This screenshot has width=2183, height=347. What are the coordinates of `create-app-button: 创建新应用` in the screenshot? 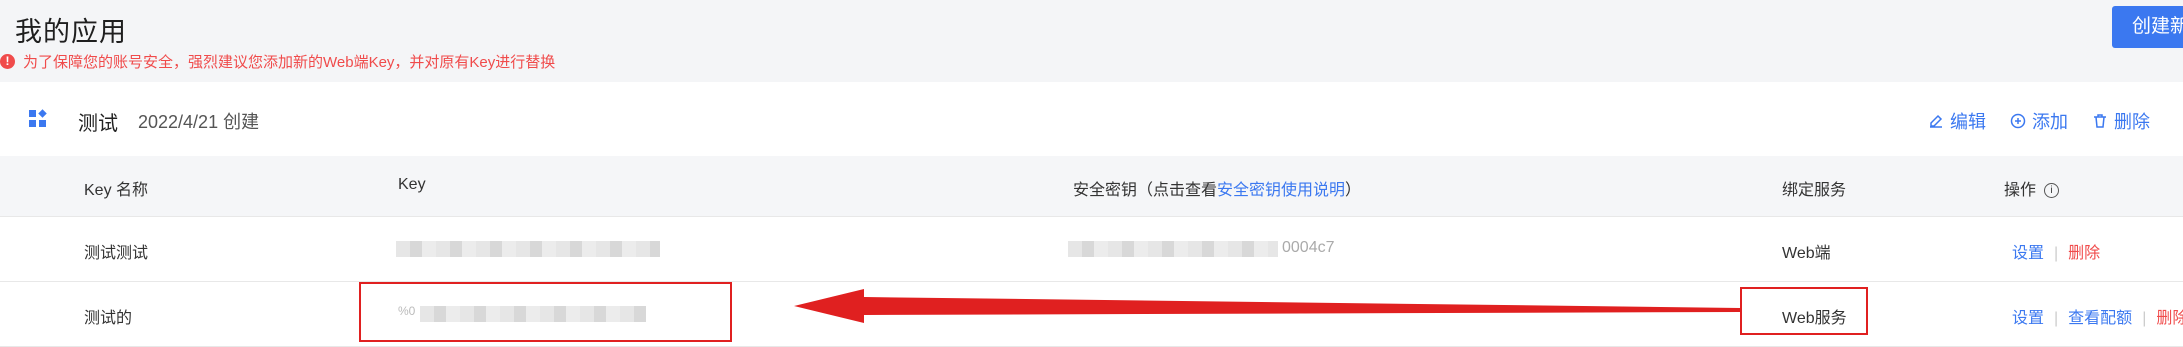 It's located at (2147, 27).